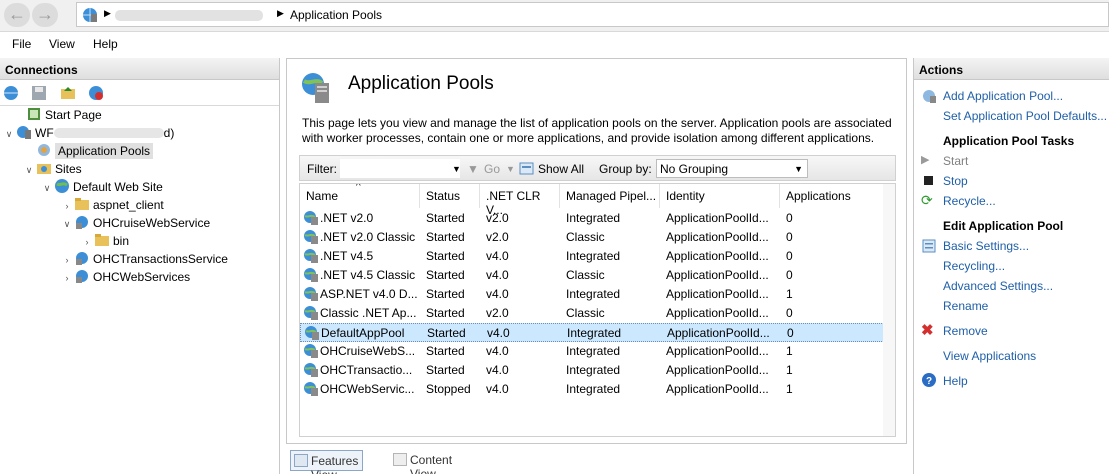 Image resolution: width=1109 pixels, height=474 pixels. Describe the element at coordinates (510, 169) in the screenshot. I see `go-dropdown-icon: ▼` at that location.